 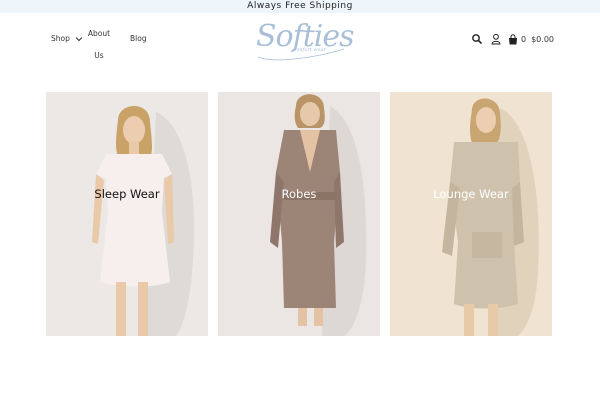 What do you see at coordinates (303, 40) in the screenshot?
I see `brand-logo: Softies comfort wear` at bounding box center [303, 40].